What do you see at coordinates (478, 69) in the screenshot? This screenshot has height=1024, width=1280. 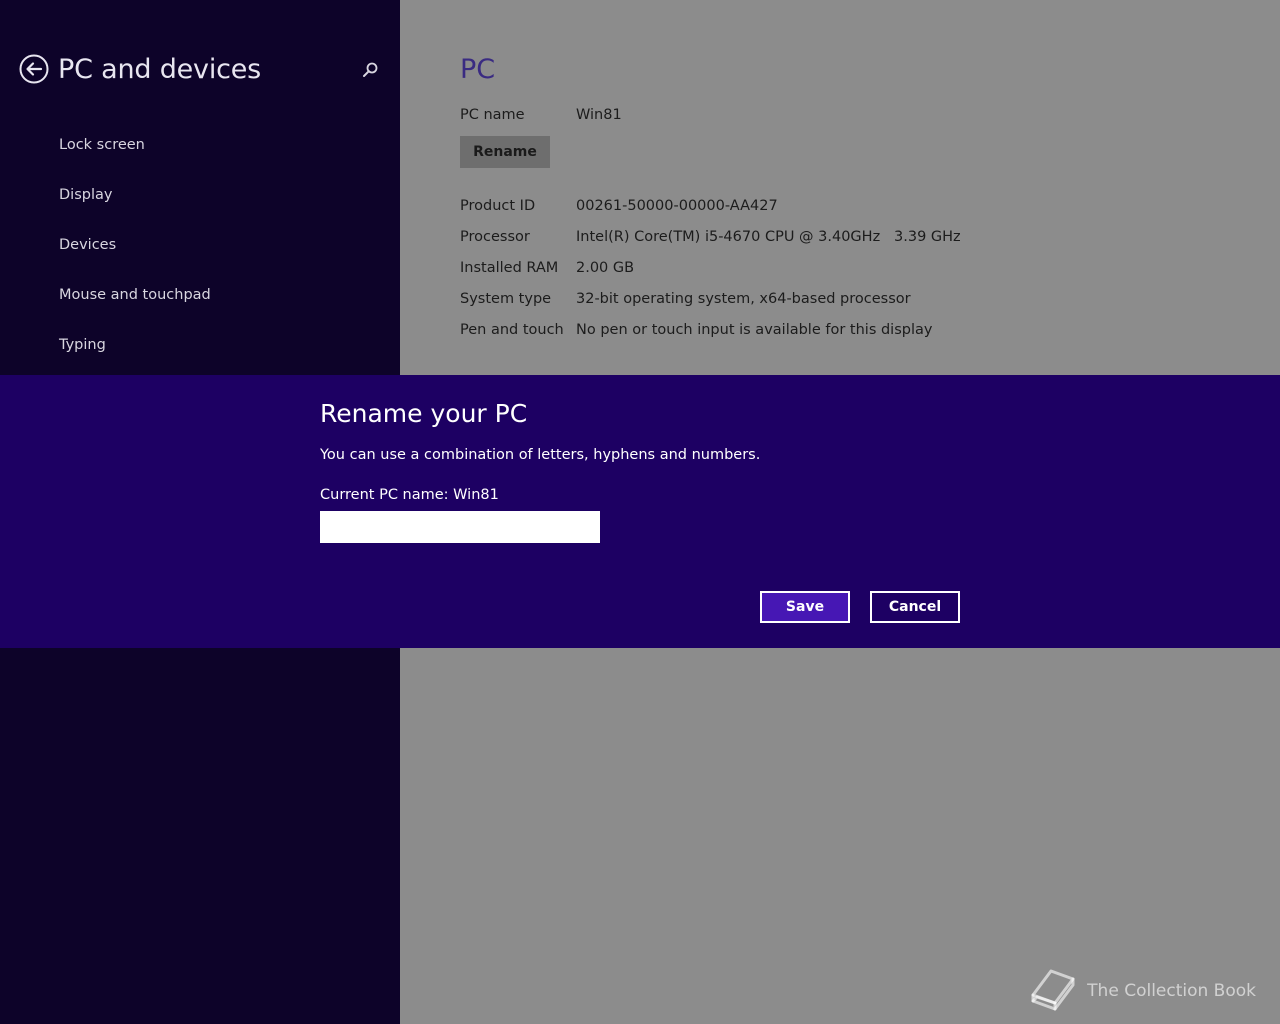 I see `page-title: PC` at bounding box center [478, 69].